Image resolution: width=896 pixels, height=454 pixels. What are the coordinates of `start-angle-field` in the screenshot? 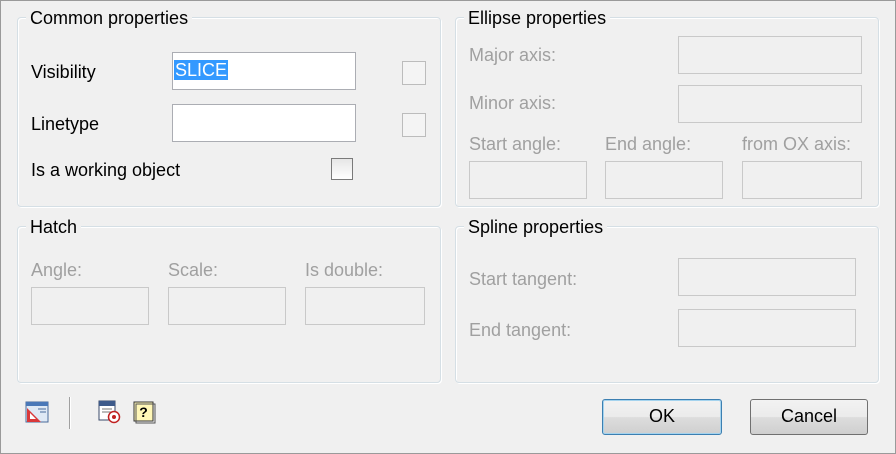 It's located at (528, 180).